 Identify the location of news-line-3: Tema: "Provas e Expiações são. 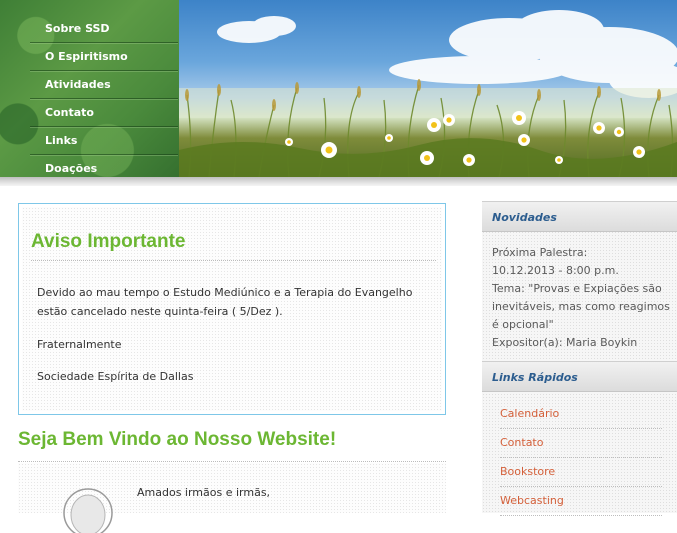
(577, 288).